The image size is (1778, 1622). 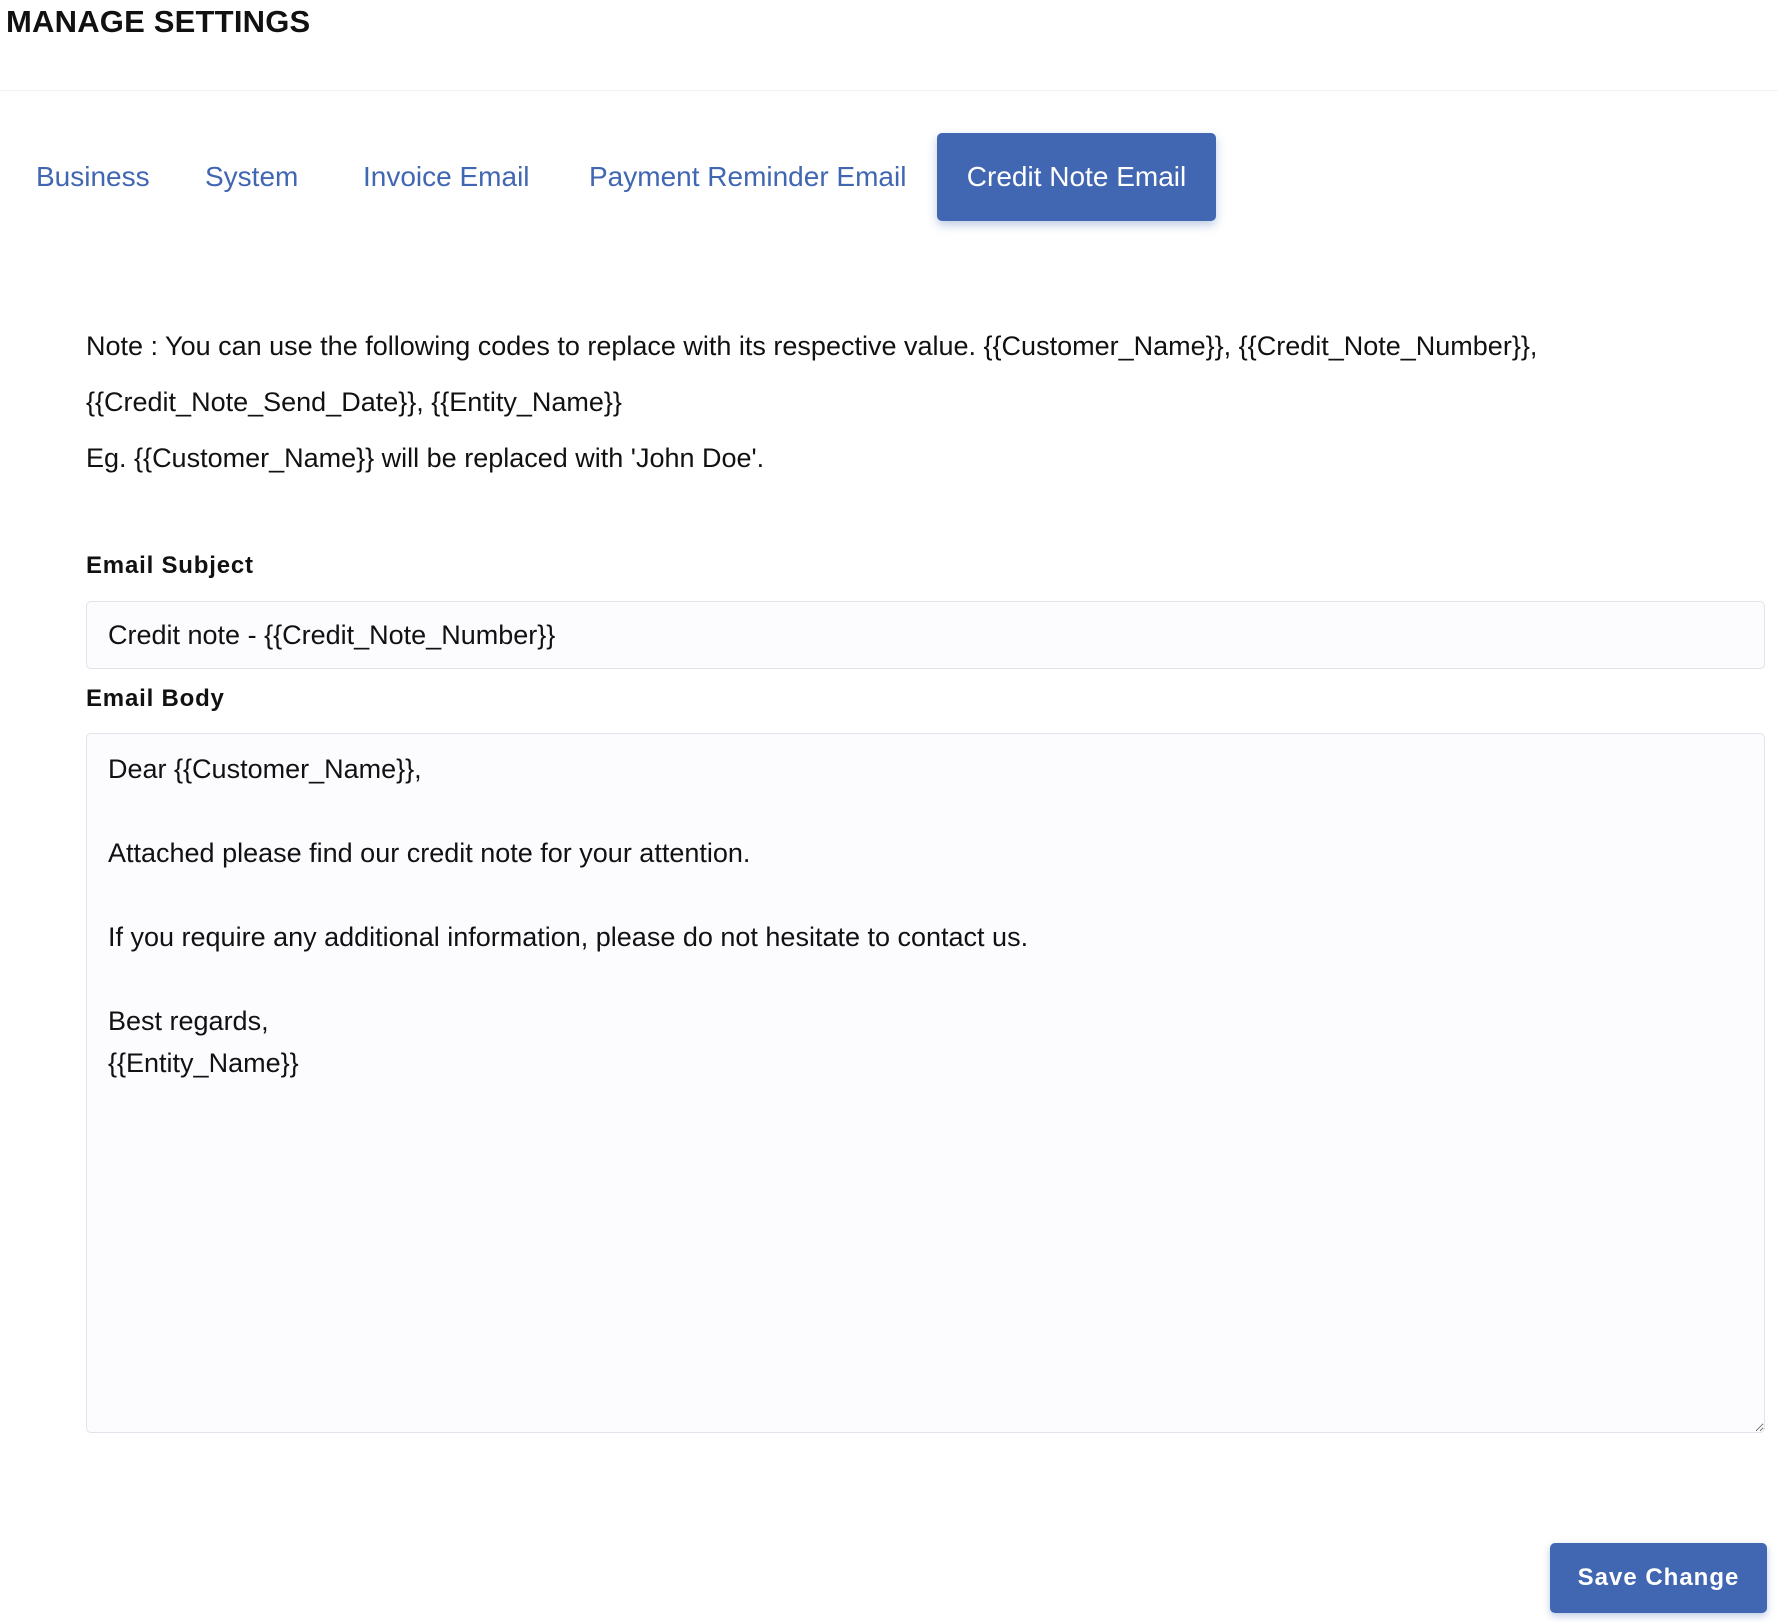 What do you see at coordinates (747, 177) in the screenshot?
I see `tab-payment-reminder-email: Payment Reminder Email` at bounding box center [747, 177].